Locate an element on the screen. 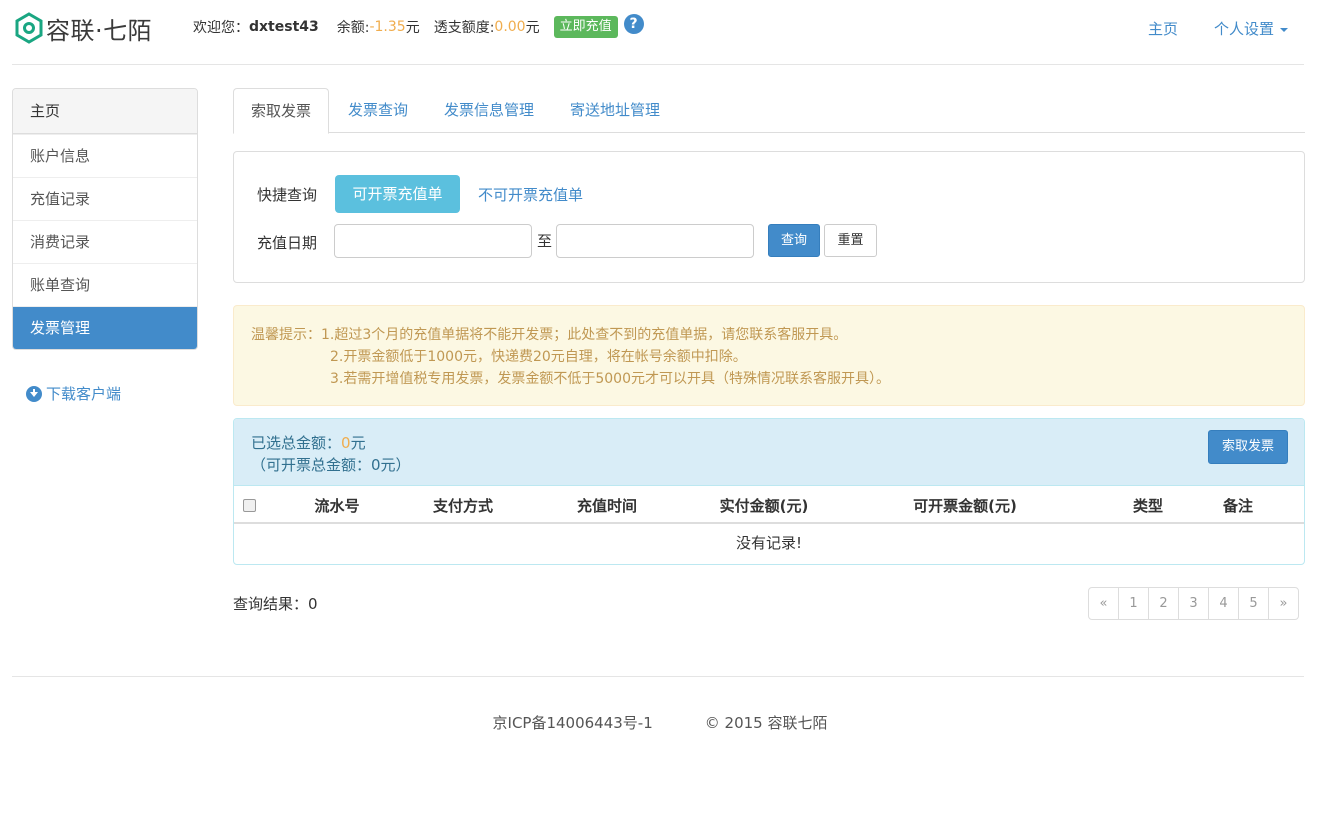  select-all-checkbox is located at coordinates (249, 505).